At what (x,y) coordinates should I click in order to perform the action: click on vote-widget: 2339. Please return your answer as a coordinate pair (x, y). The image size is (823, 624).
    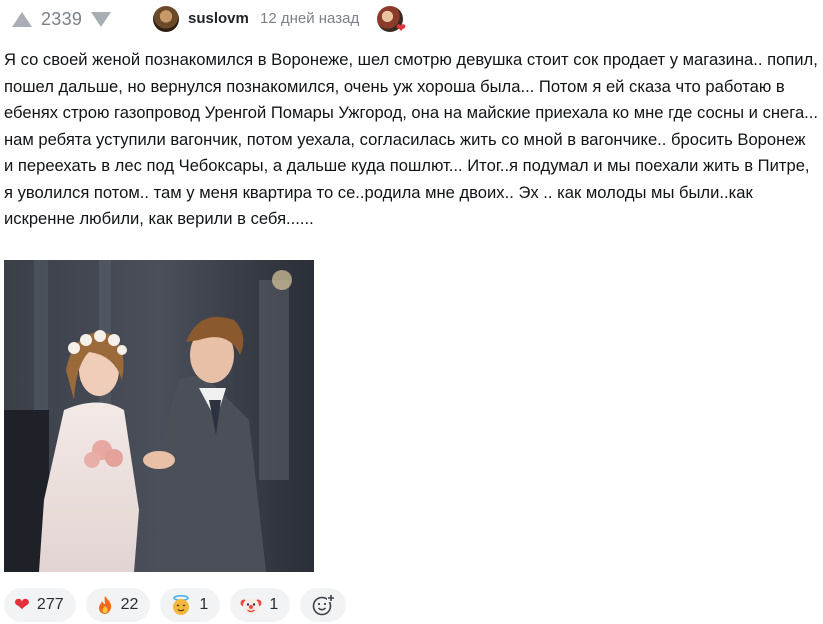
    Looking at the image, I should click on (62, 19).